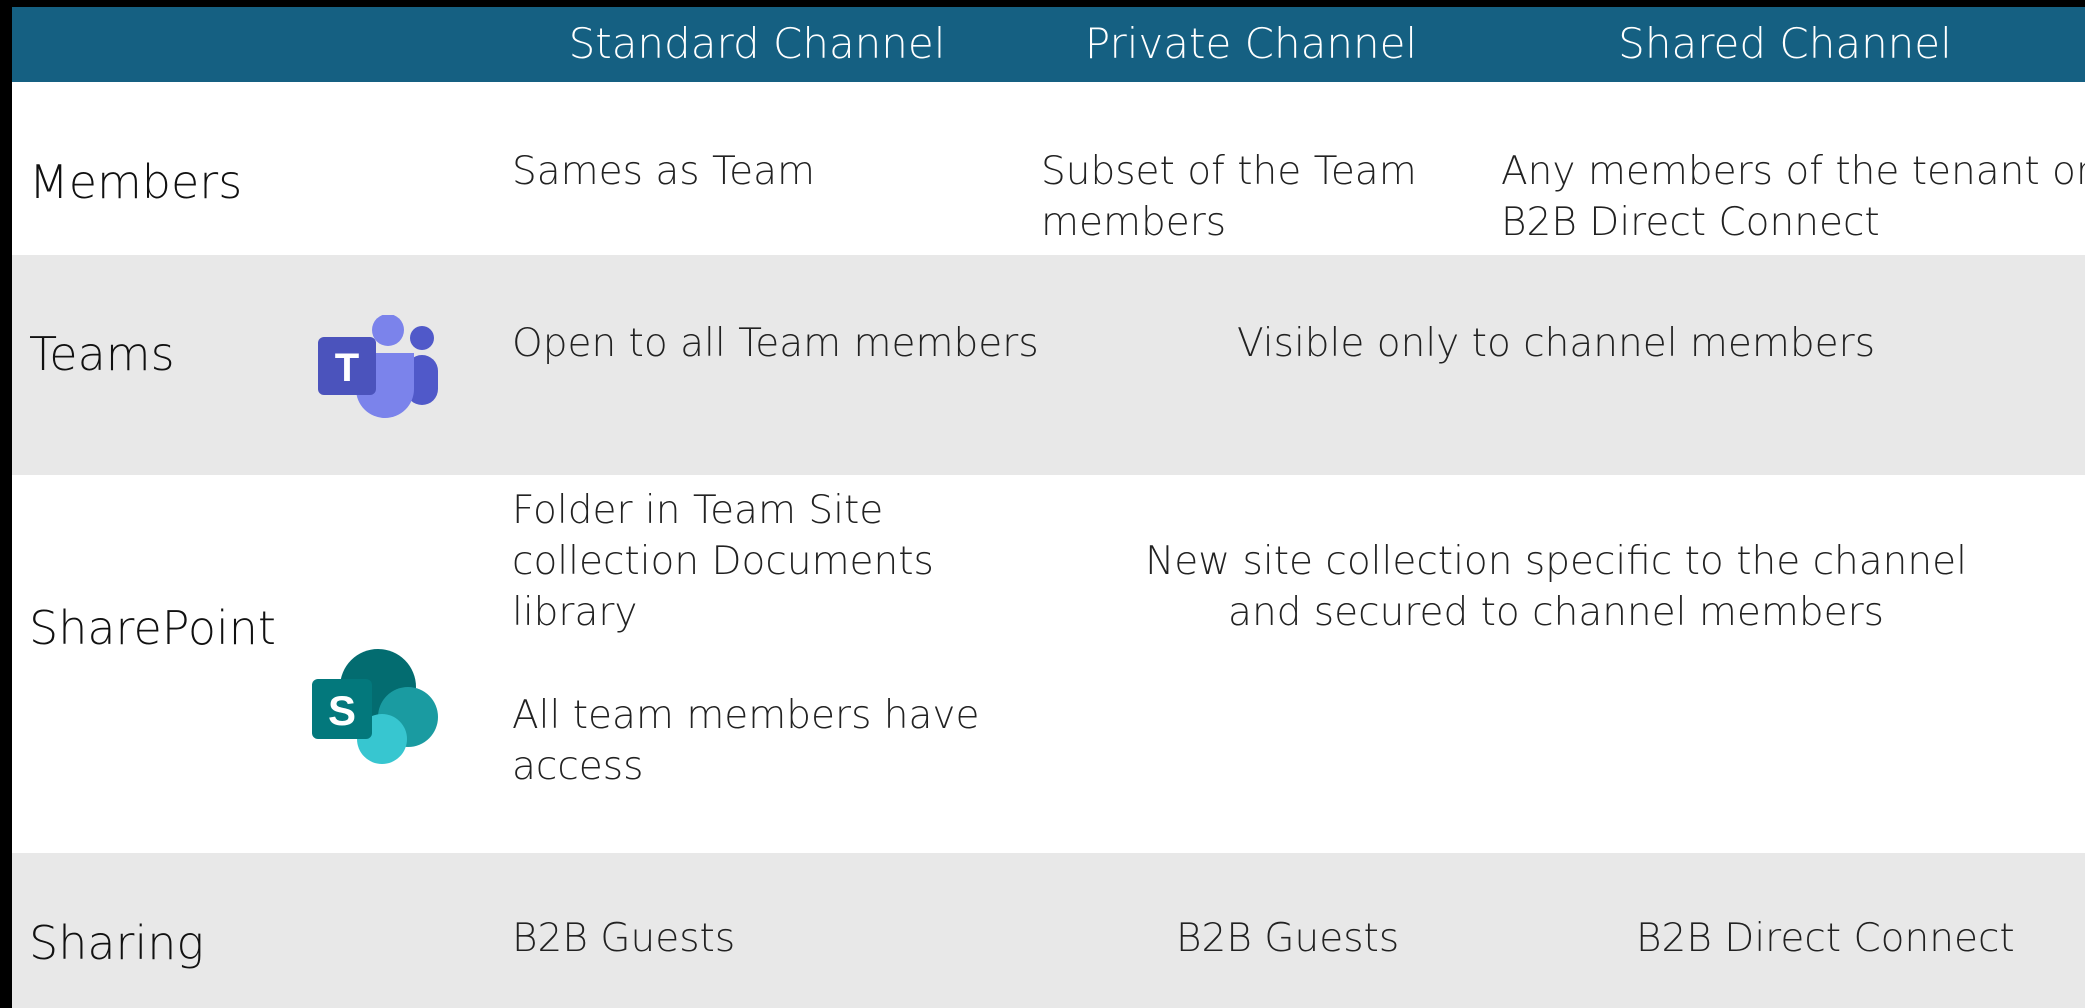 This screenshot has height=1008, width=2085. What do you see at coordinates (1690, 222) in the screenshot?
I see `members-shared-line2: B2B Direct Connect` at bounding box center [1690, 222].